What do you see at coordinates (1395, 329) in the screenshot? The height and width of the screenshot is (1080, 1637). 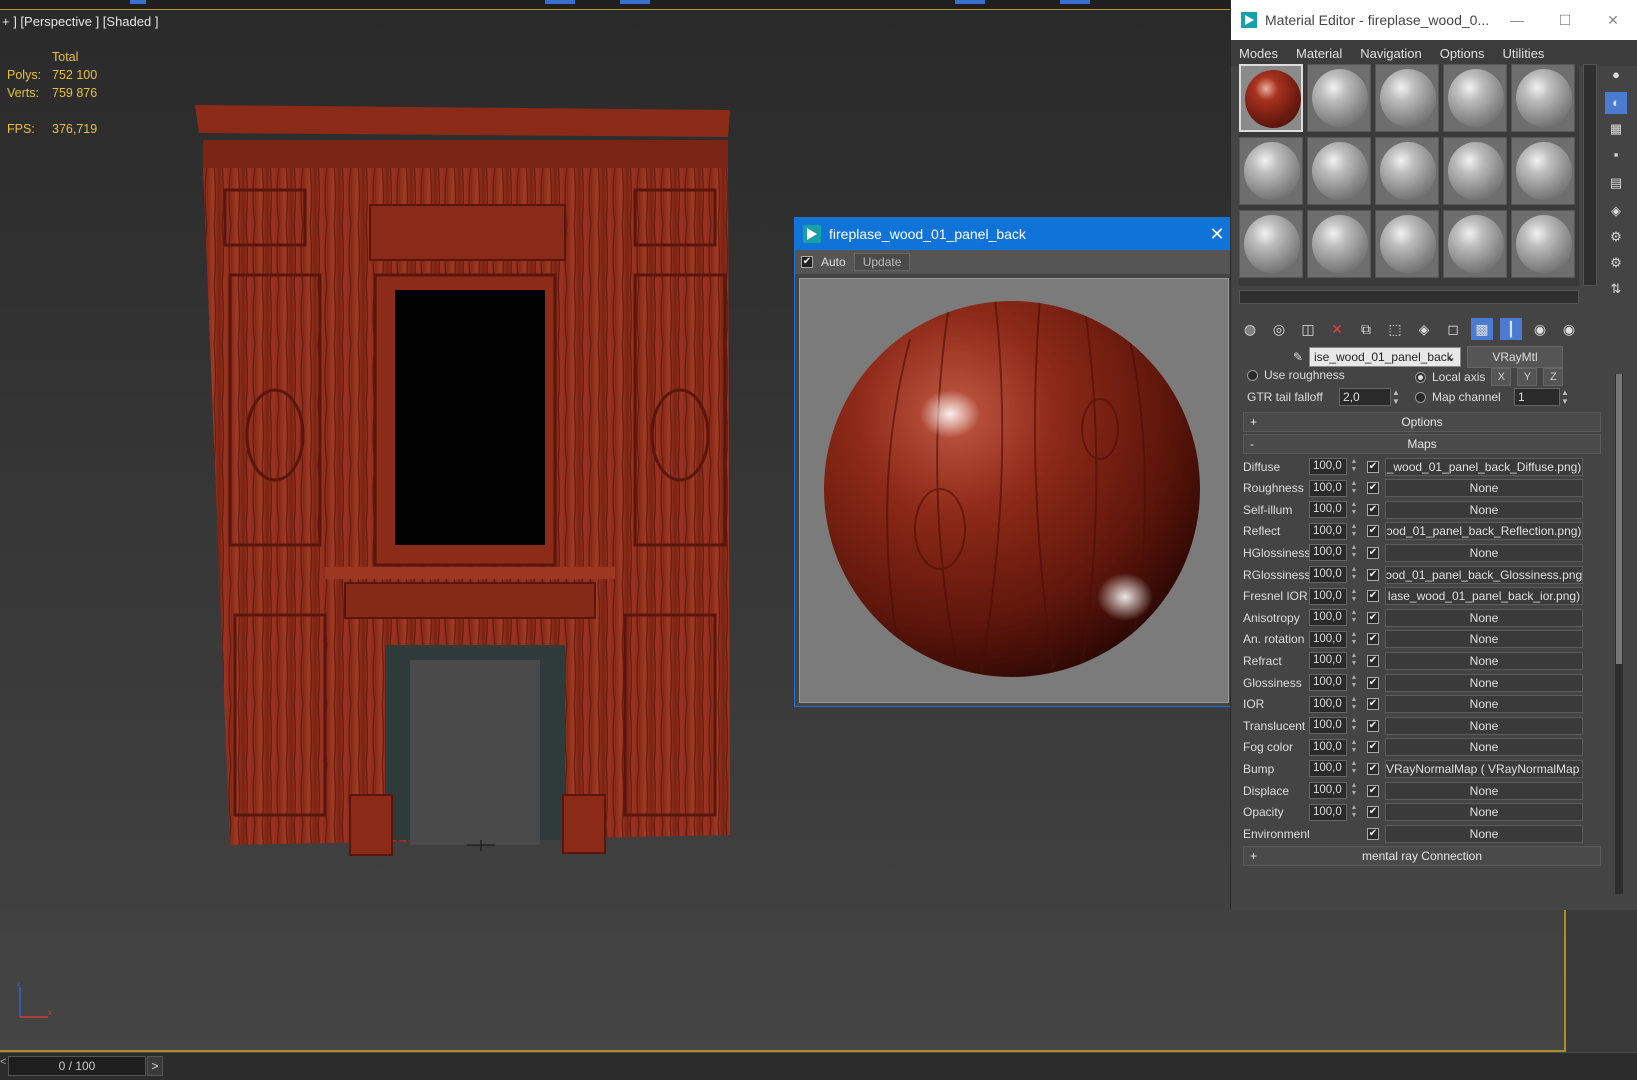 I see `make-unique-icon: ⬚` at bounding box center [1395, 329].